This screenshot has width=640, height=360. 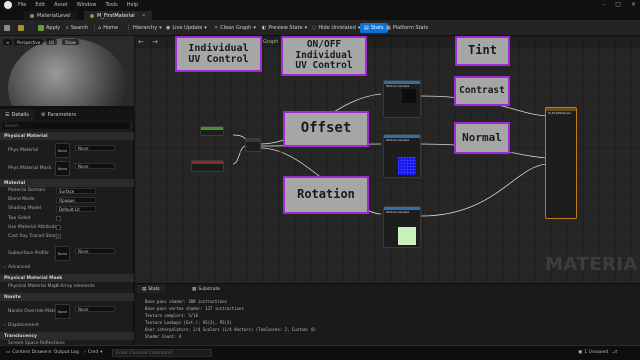 I want to click on use-material-attributes-checkbox, so click(x=58, y=227).